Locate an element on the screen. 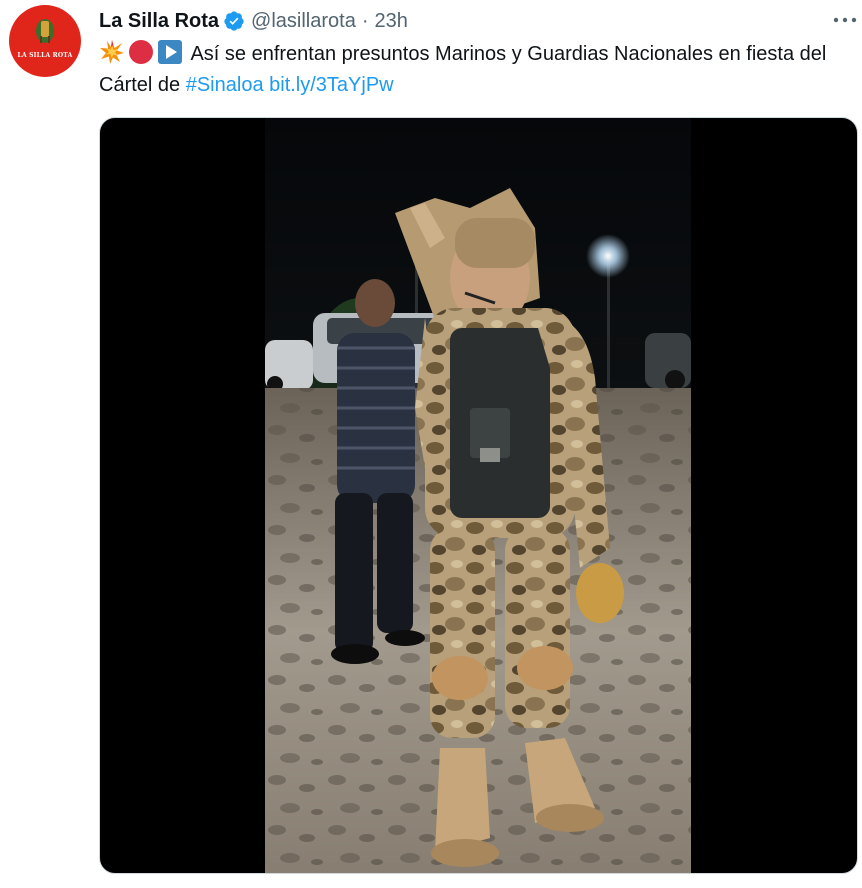  verified-badge-icon is located at coordinates (234, 21).